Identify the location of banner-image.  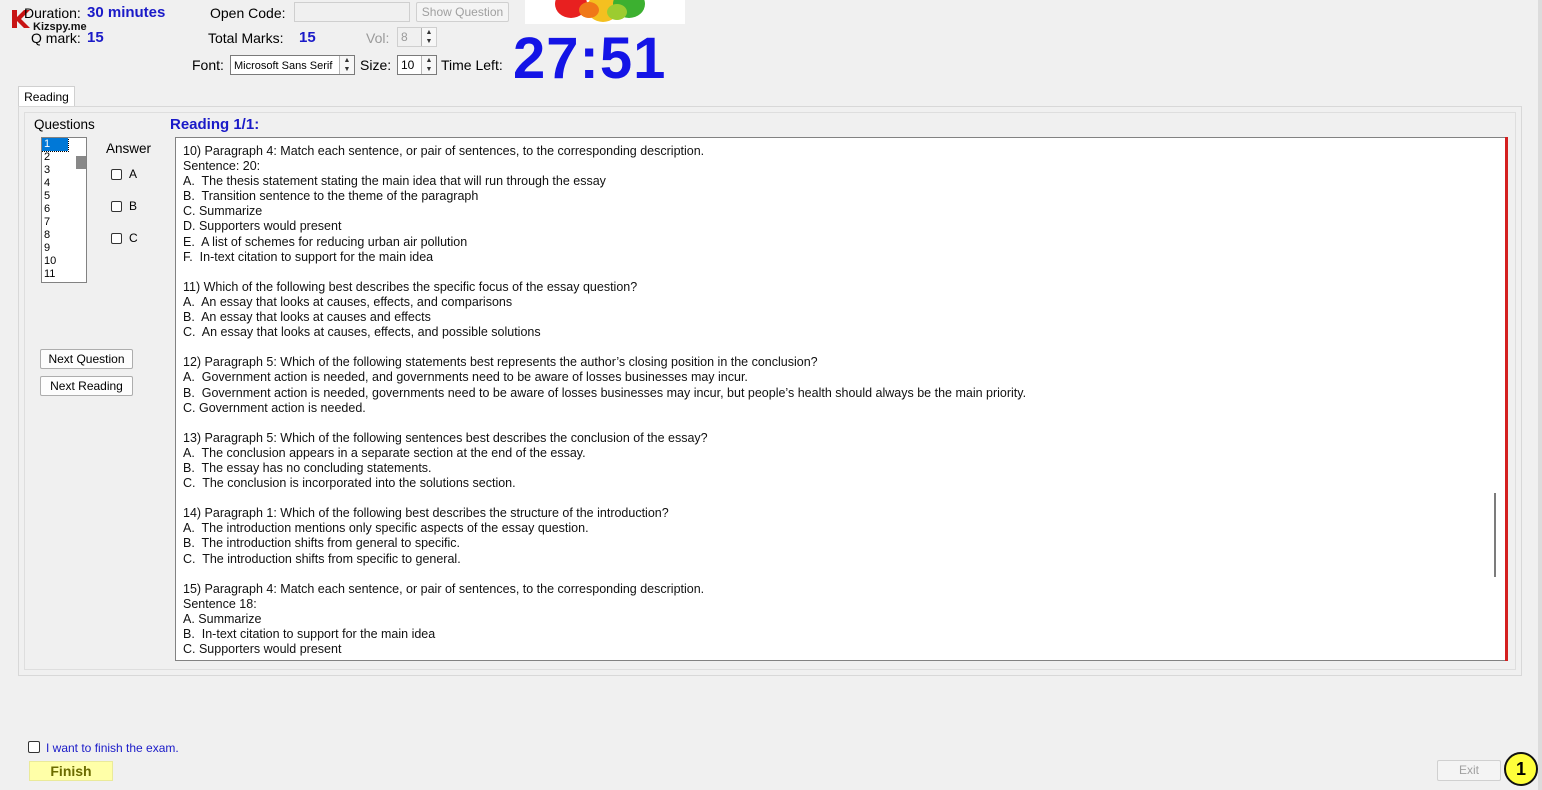
(605, 12).